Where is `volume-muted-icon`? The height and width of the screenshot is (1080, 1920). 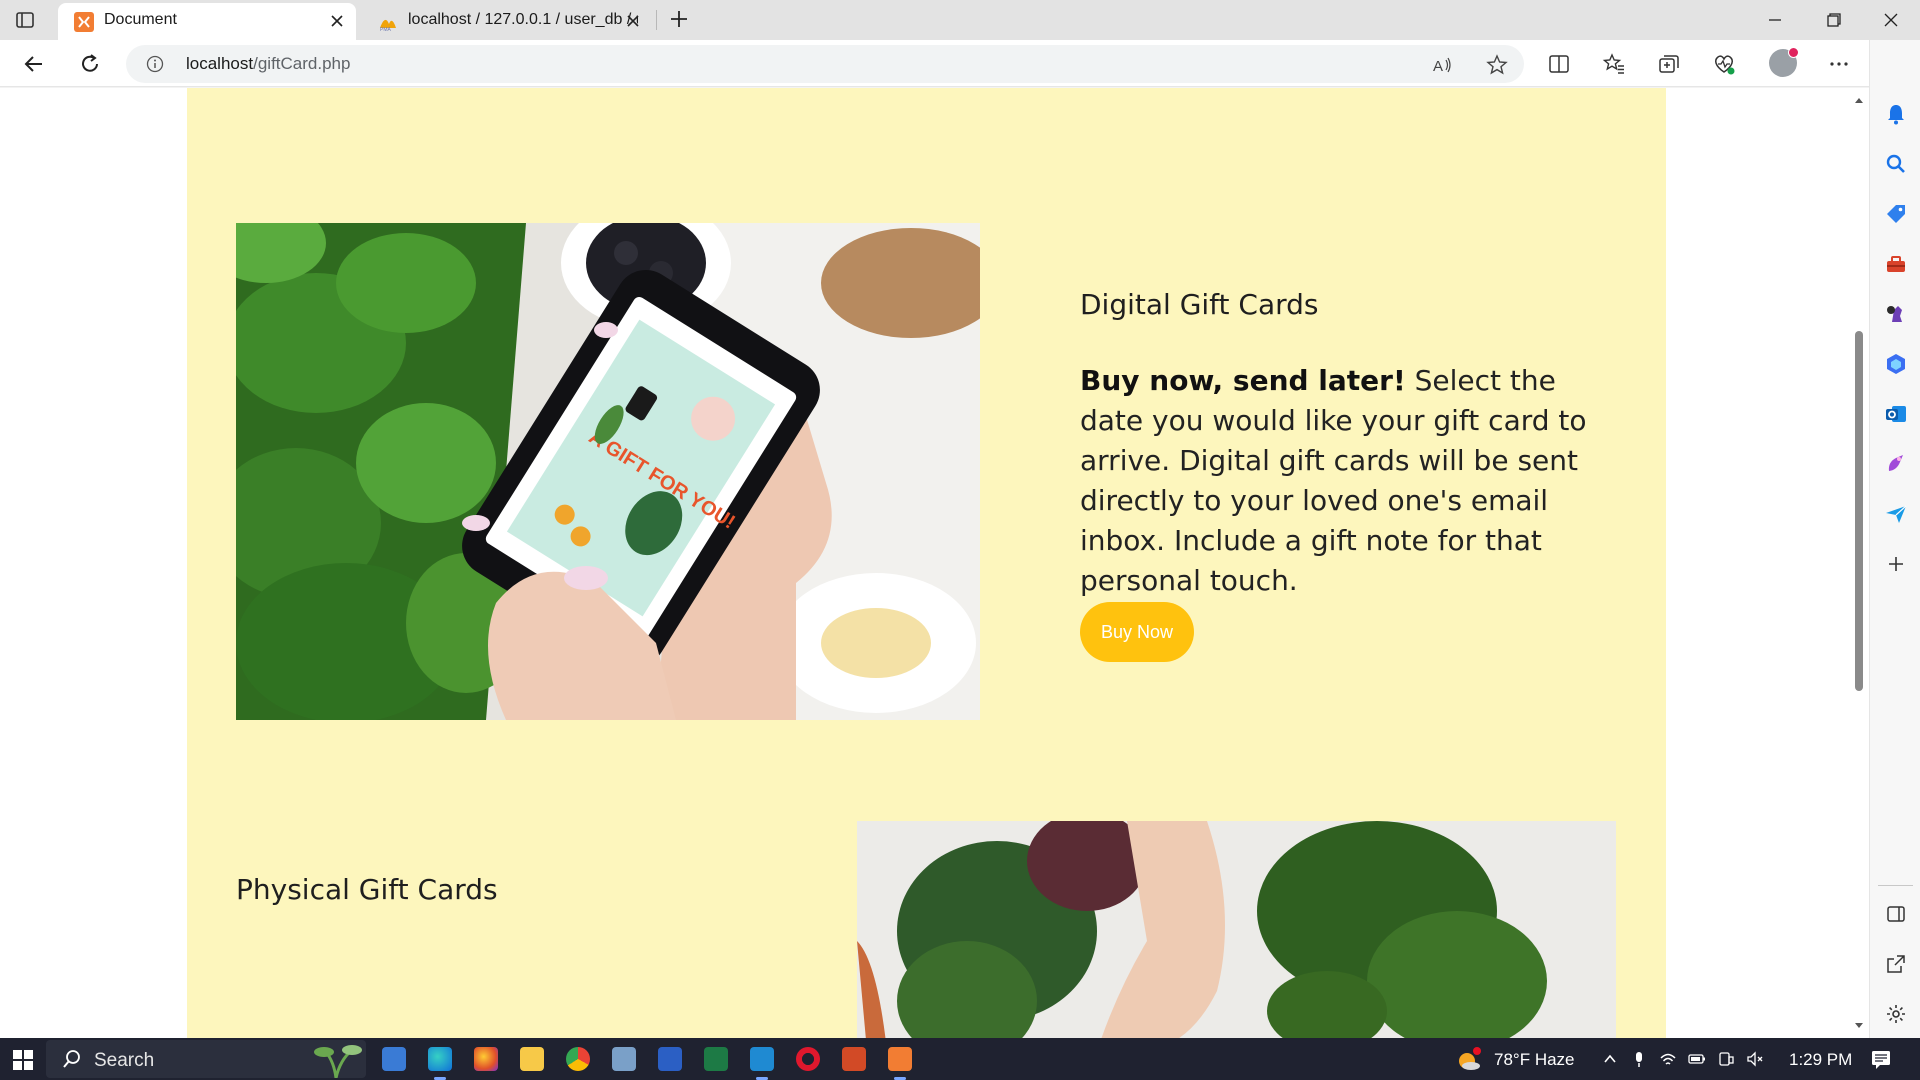
volume-muted-icon is located at coordinates (1755, 1059).